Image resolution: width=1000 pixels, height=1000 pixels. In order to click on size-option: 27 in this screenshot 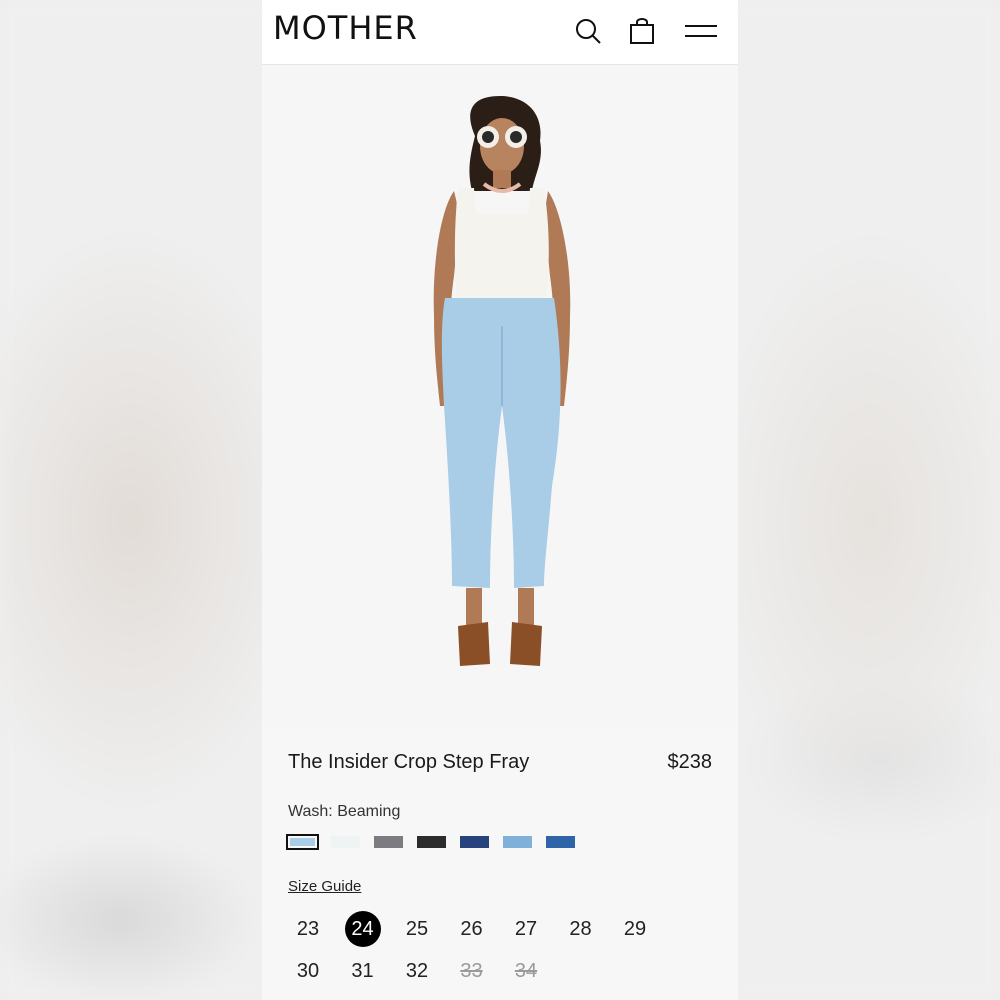, I will do `click(526, 929)`.